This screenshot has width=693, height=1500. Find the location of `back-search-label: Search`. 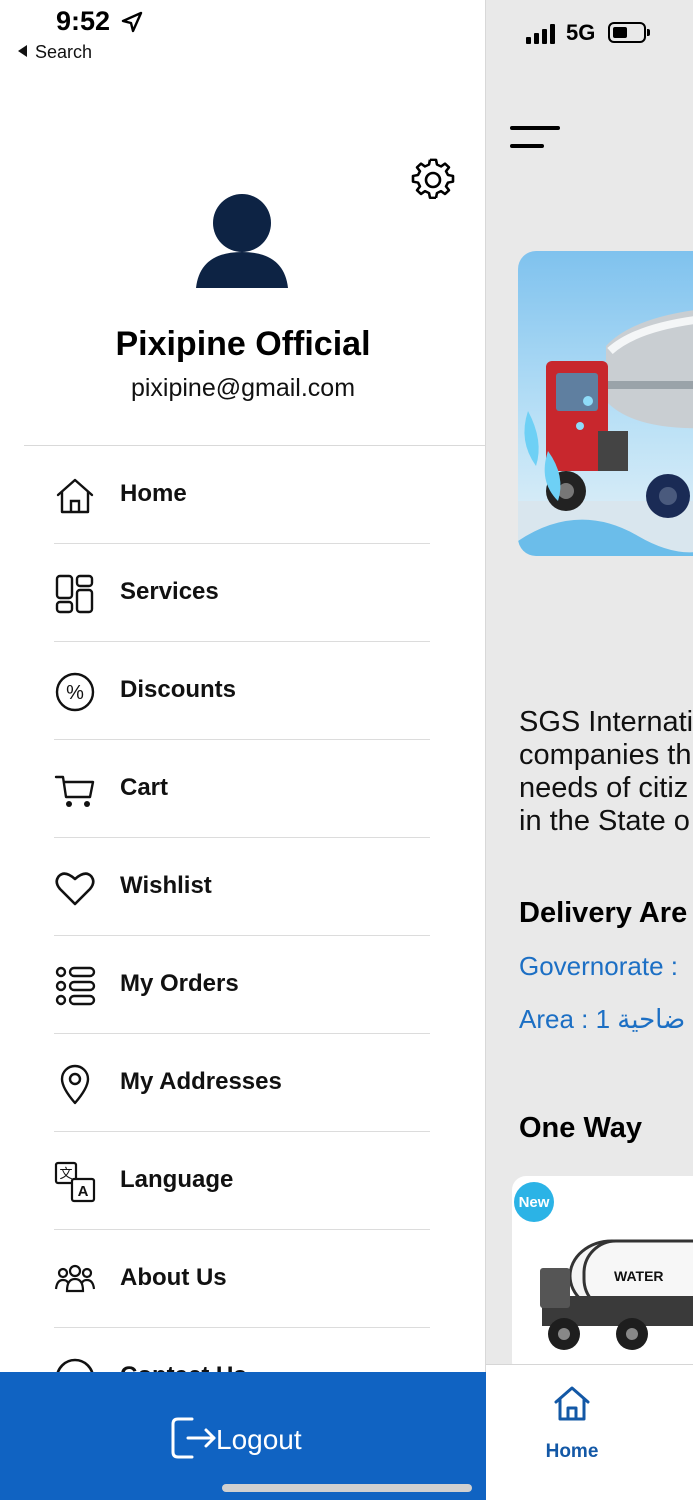

back-search-label: Search is located at coordinates (64, 52).